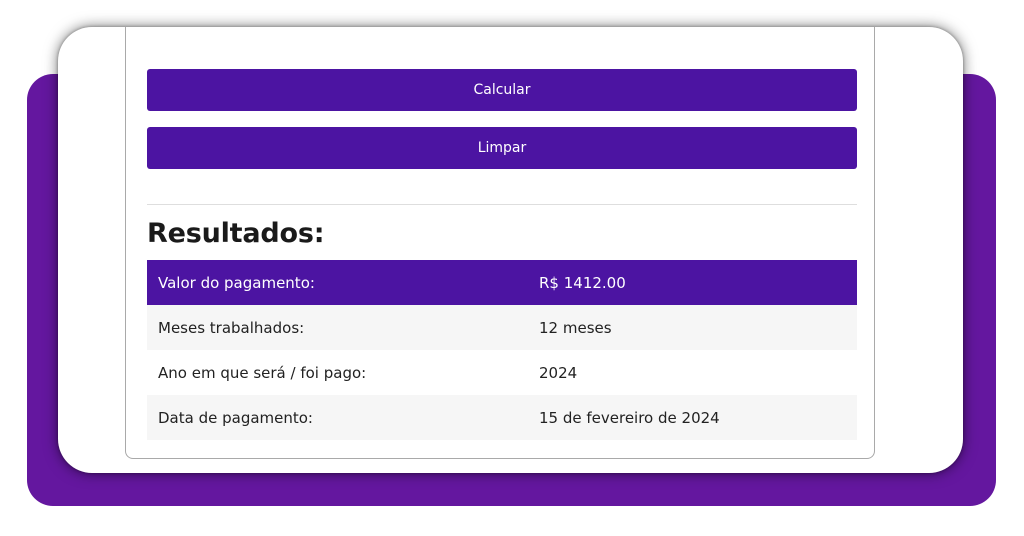  What do you see at coordinates (502, 204) in the screenshot?
I see `section-divider` at bounding box center [502, 204].